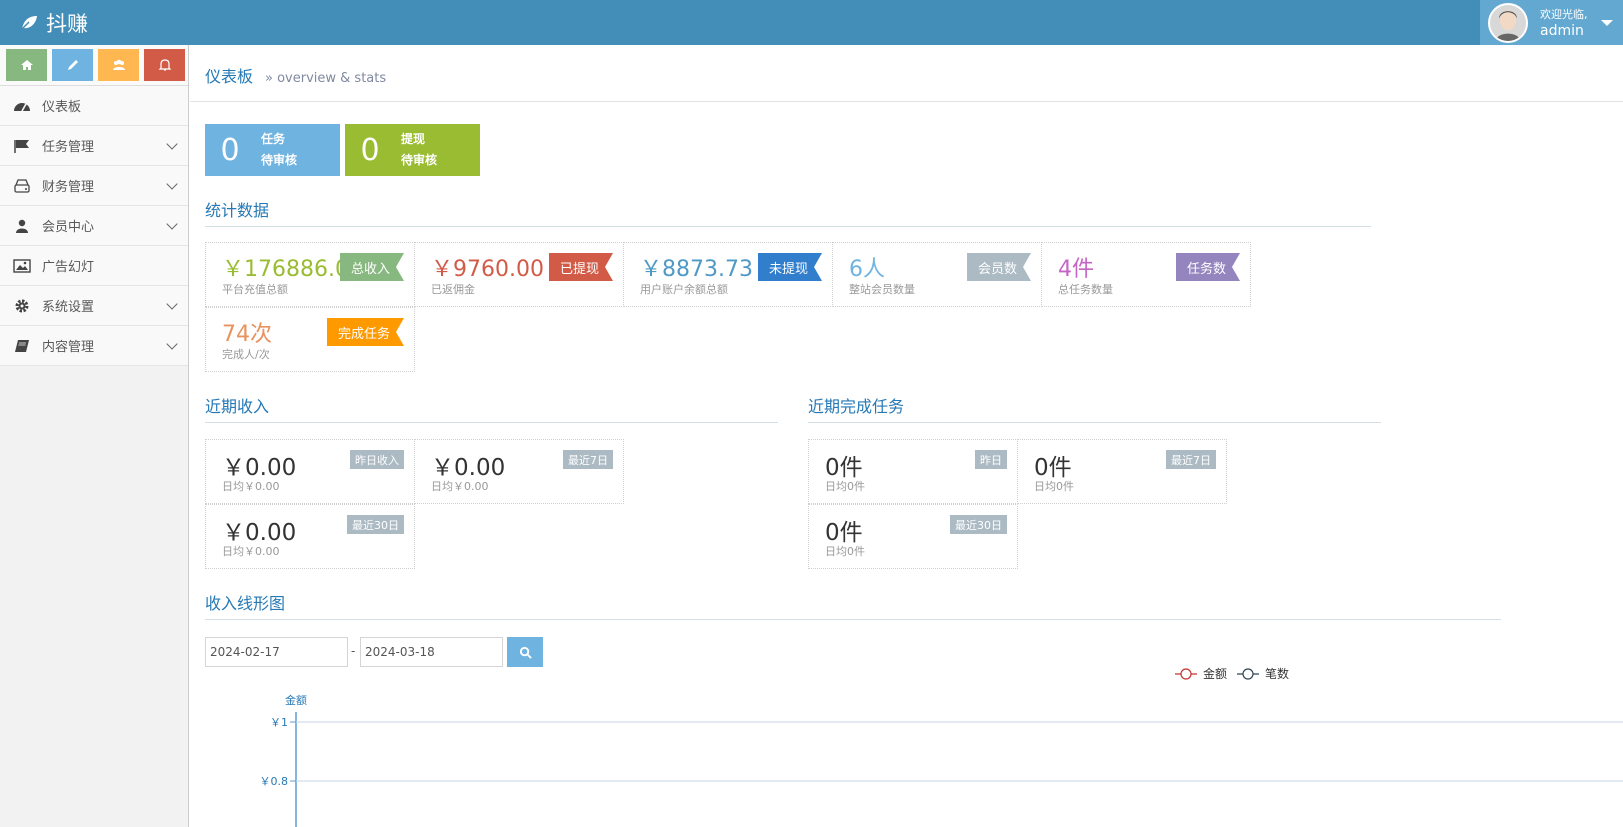 The width and height of the screenshot is (1623, 827). What do you see at coordinates (310, 339) in the screenshot?
I see `stat-card-completed: 74次 完成任务 完成人/次` at bounding box center [310, 339].